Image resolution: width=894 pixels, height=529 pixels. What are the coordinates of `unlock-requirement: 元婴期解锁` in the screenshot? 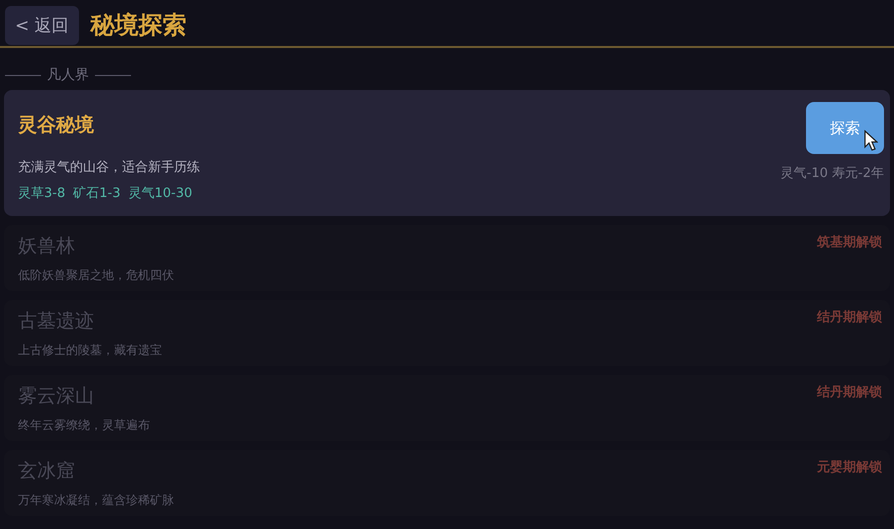 It's located at (849, 468).